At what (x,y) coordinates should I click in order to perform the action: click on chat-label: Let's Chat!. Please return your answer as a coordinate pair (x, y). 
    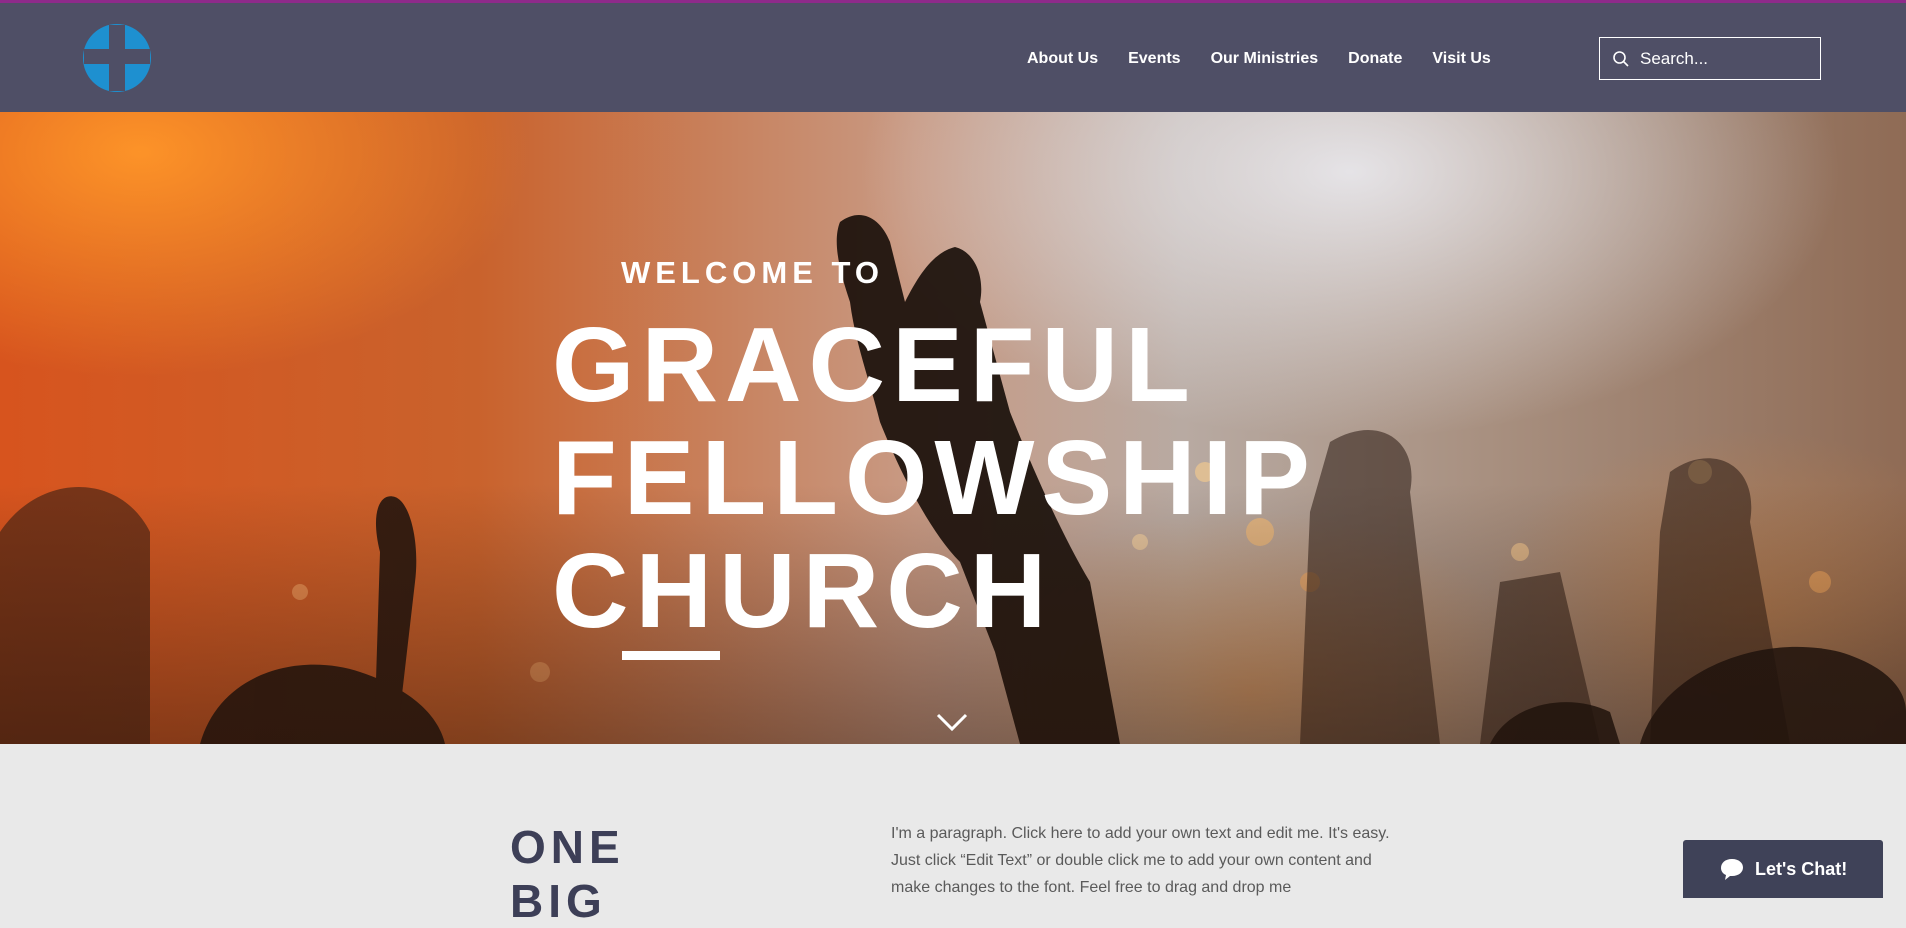
    Looking at the image, I should click on (1801, 868).